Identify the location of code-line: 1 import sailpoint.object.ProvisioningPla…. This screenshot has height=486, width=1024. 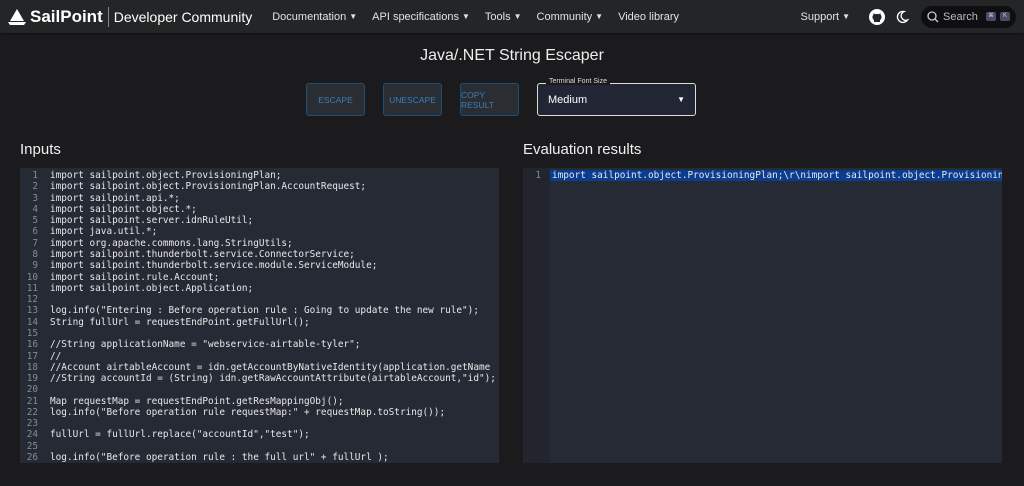
(762, 176).